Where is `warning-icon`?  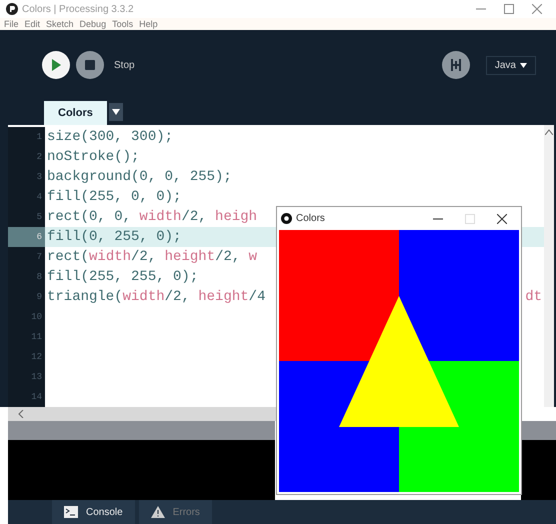
warning-icon is located at coordinates (157, 512).